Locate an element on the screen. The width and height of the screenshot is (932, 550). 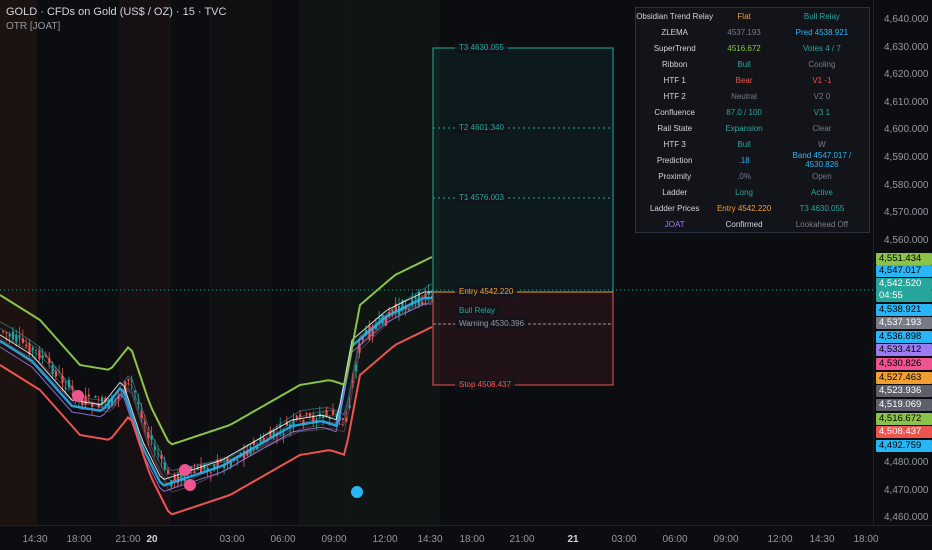
info-detail: Bull Relay is located at coordinates (821, 16).